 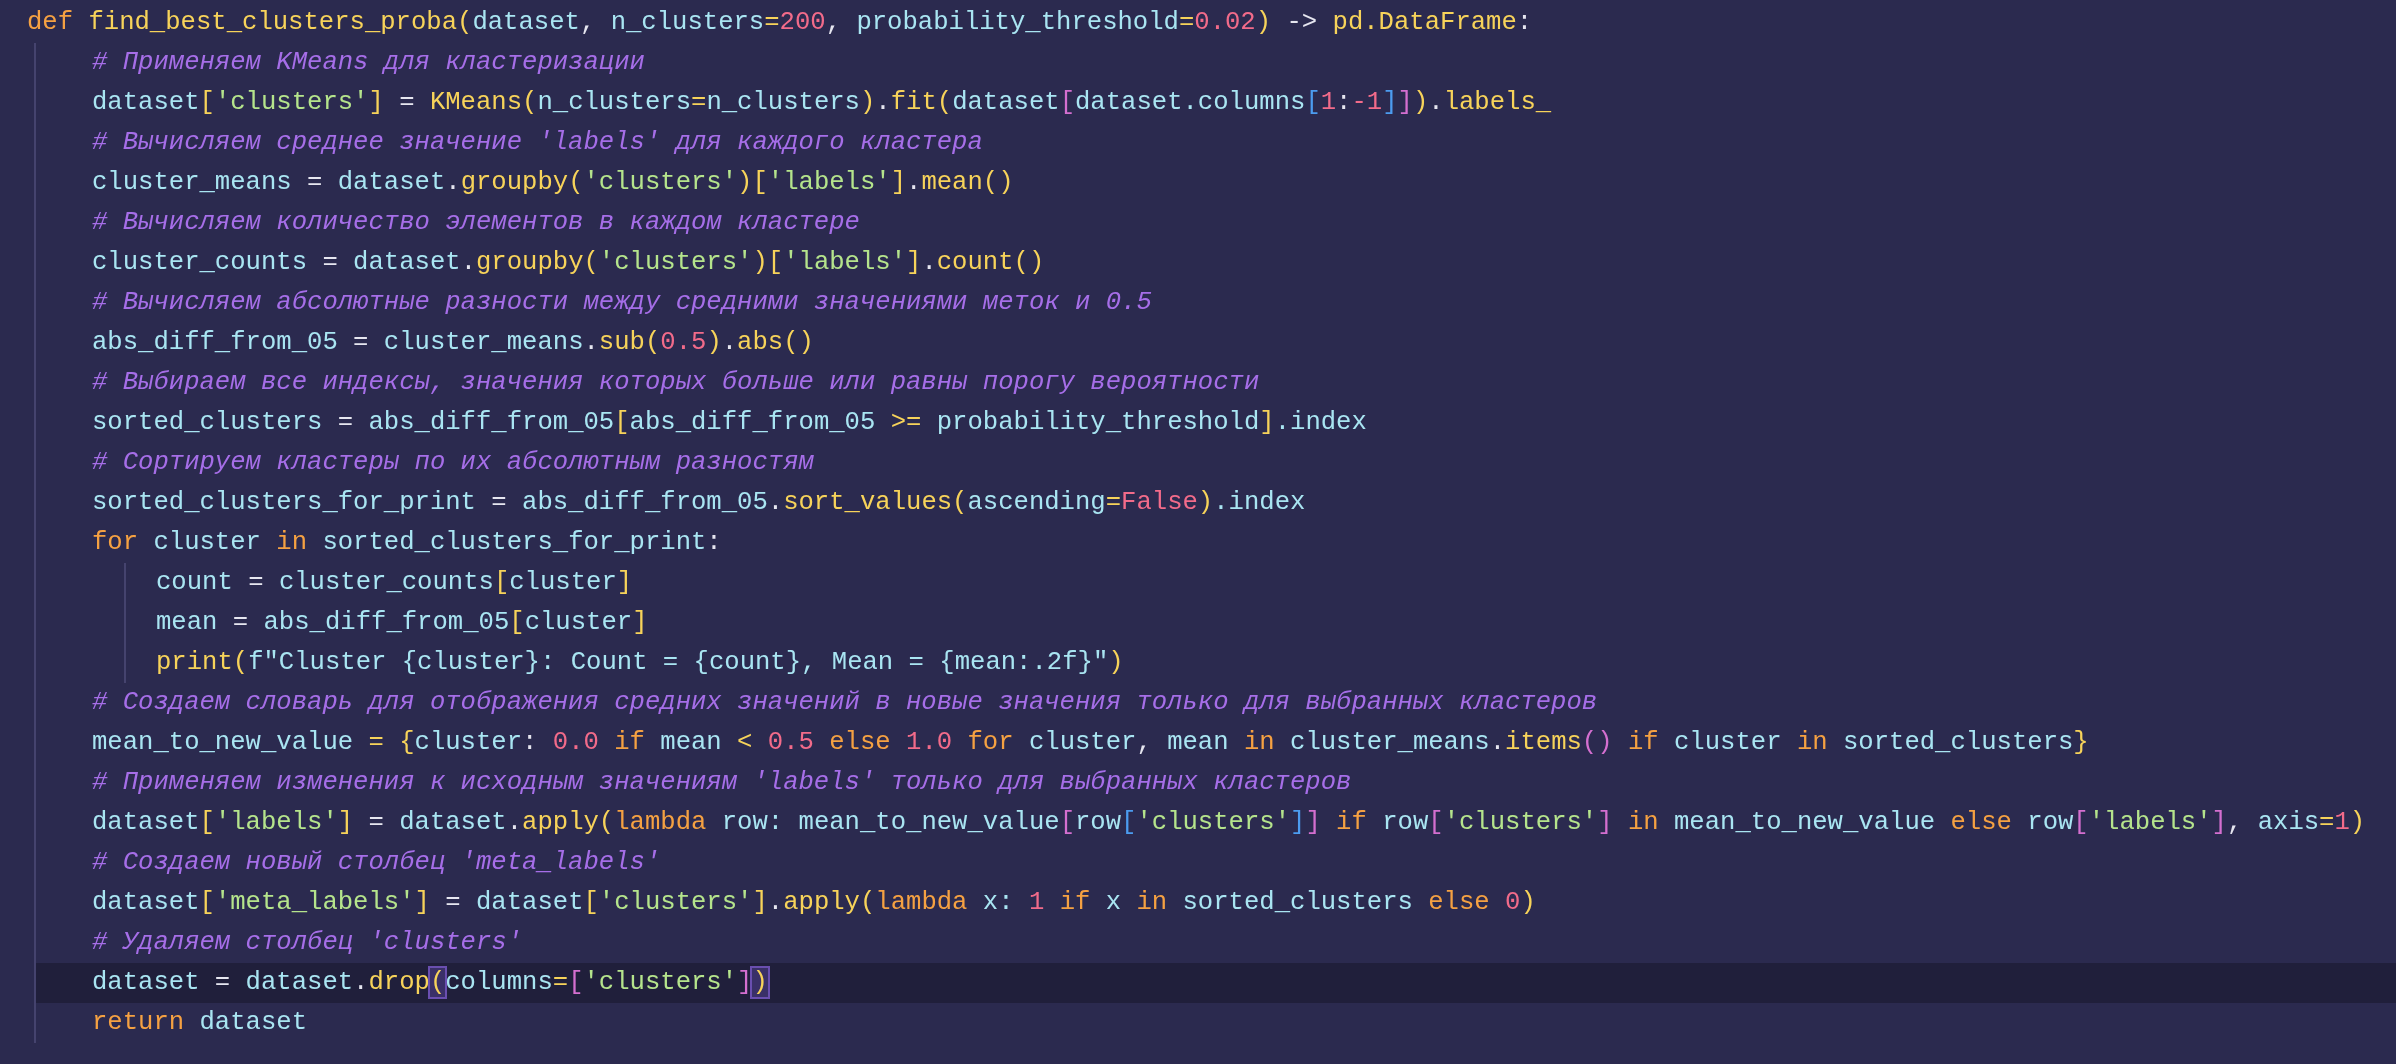 I want to click on code-line: dataset['labels'] = dataset.apply(lambda row: mean_to_new_value[row['clusters']] if row['clusters'] in mean_to_new_value else row['labels'], axis=1), so click(x=1229, y=823).